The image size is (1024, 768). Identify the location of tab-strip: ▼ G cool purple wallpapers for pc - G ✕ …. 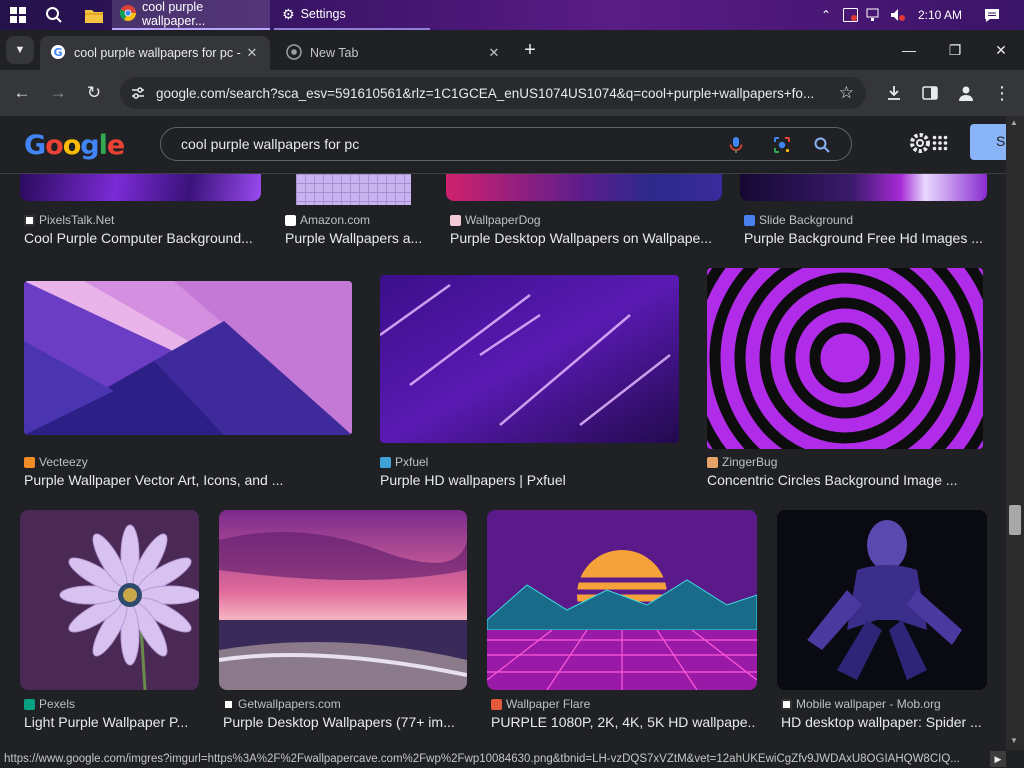
(512, 50).